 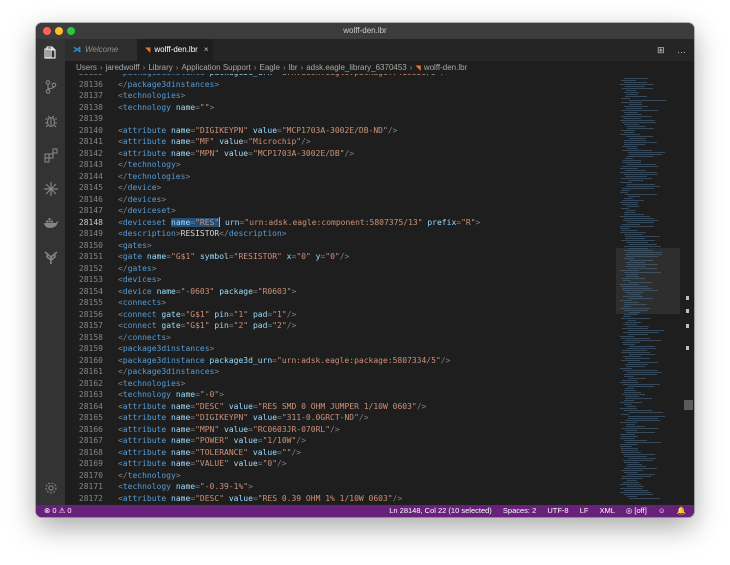 What do you see at coordinates (340, 165) in the screenshot?
I see `code-line: 28143 </technology>` at bounding box center [340, 165].